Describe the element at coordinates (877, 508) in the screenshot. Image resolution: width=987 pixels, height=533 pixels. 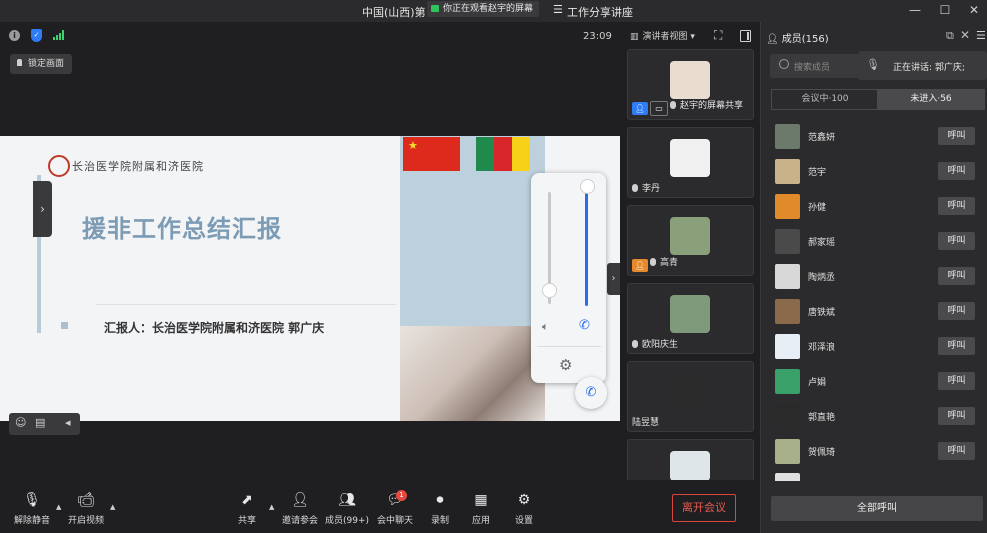
I see `call-all-button: 全部呼叫` at that location.